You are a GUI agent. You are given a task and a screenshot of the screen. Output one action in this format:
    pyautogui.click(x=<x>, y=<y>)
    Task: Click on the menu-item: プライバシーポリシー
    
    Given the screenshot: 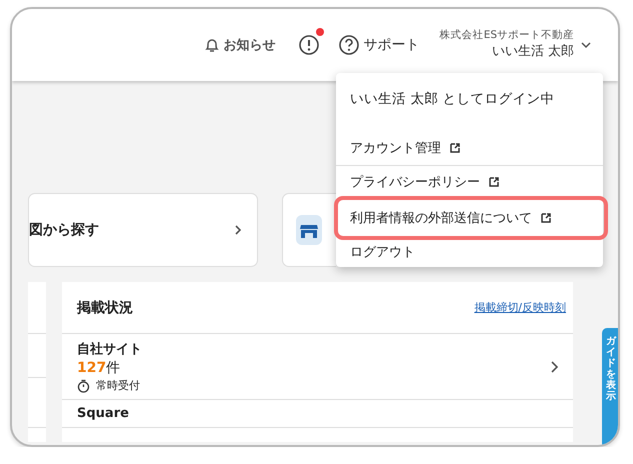 What is the action you would take?
    pyautogui.click(x=469, y=182)
    